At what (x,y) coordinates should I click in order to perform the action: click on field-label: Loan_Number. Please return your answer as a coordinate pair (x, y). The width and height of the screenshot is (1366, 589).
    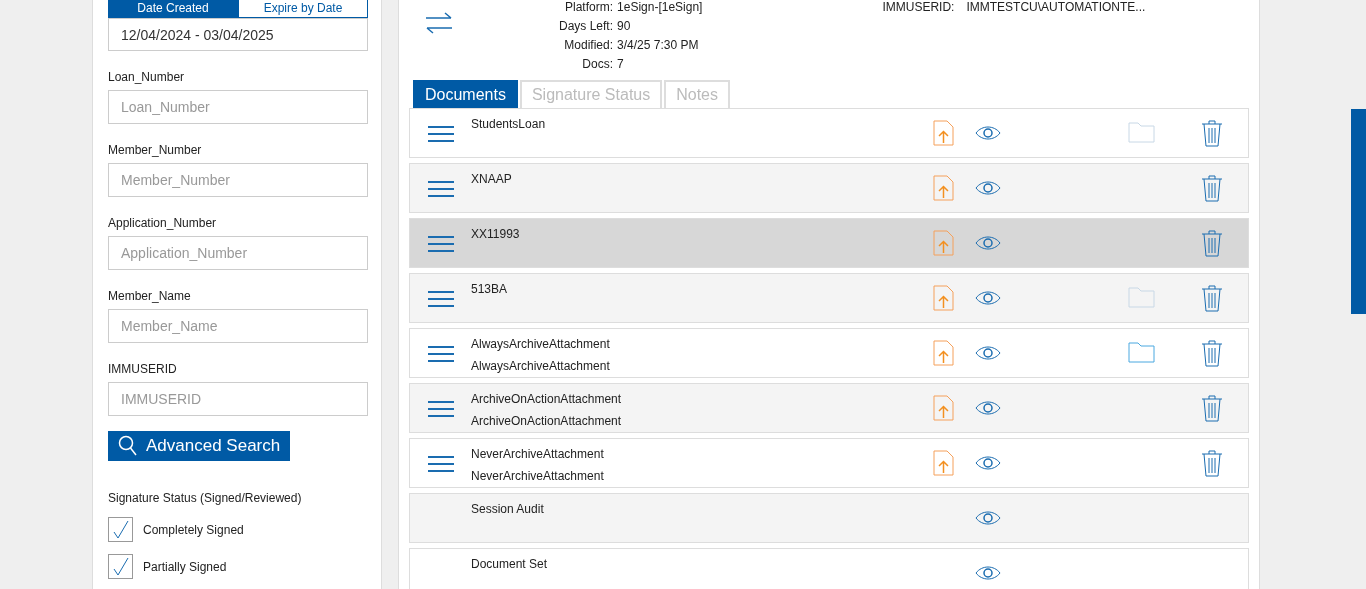
    Looking at the image, I should click on (147, 77).